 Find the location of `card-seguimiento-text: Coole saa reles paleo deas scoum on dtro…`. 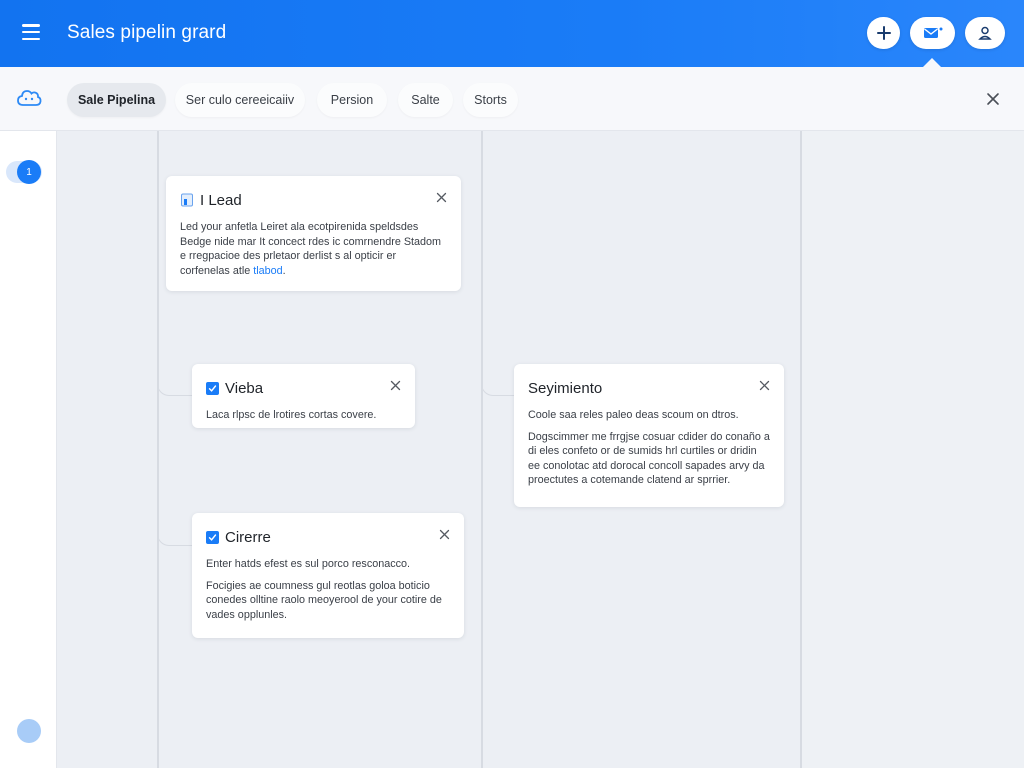

card-seguimiento-text: Coole saa reles paleo deas scoum on dtro… is located at coordinates (649, 448).